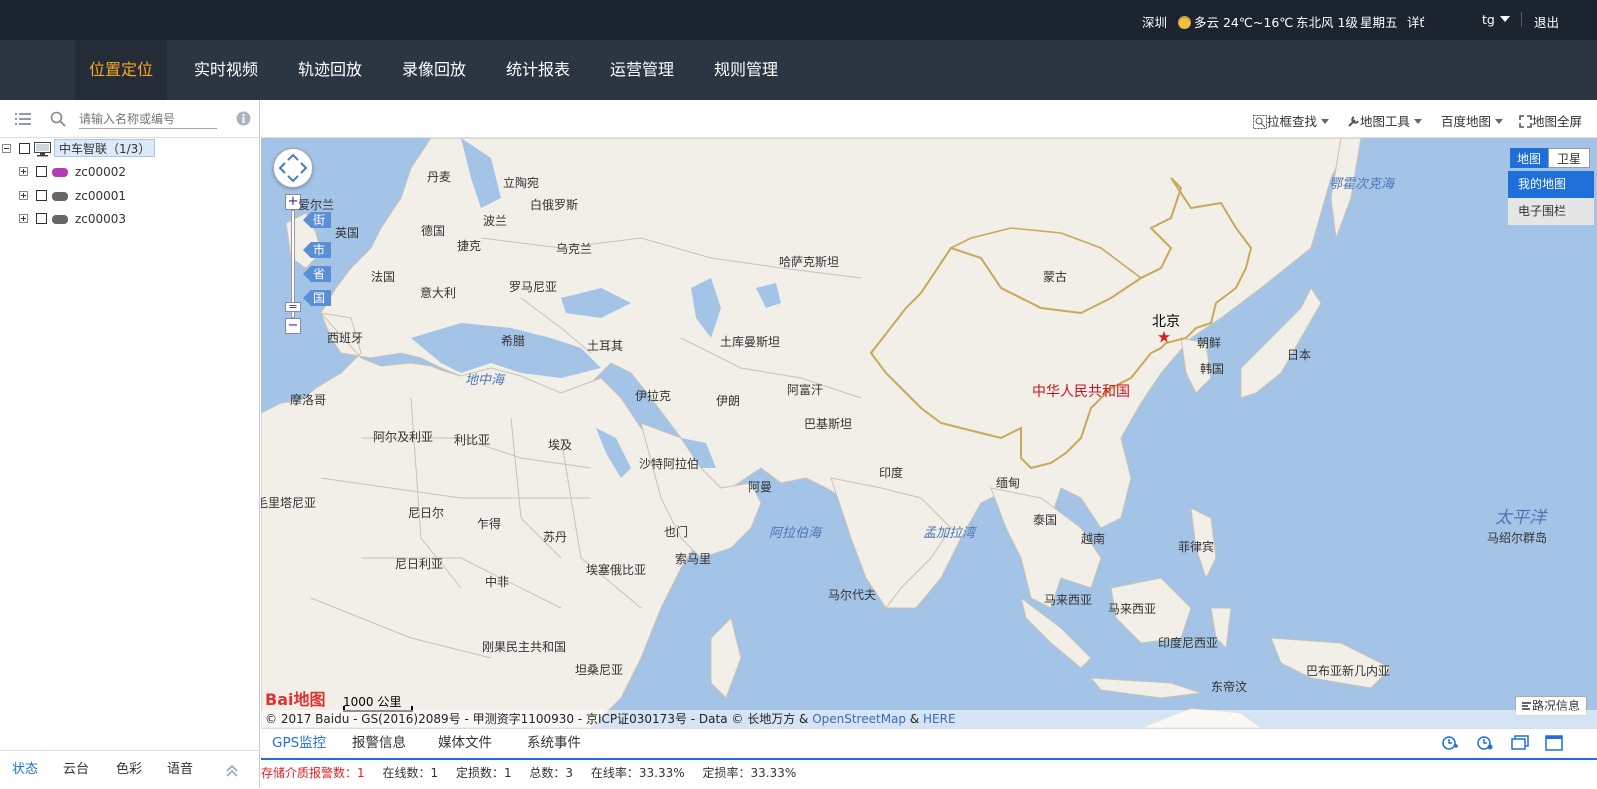 Image resolution: width=1597 pixels, height=789 pixels. I want to click on map-label: 朝鲜, so click(1209, 343).